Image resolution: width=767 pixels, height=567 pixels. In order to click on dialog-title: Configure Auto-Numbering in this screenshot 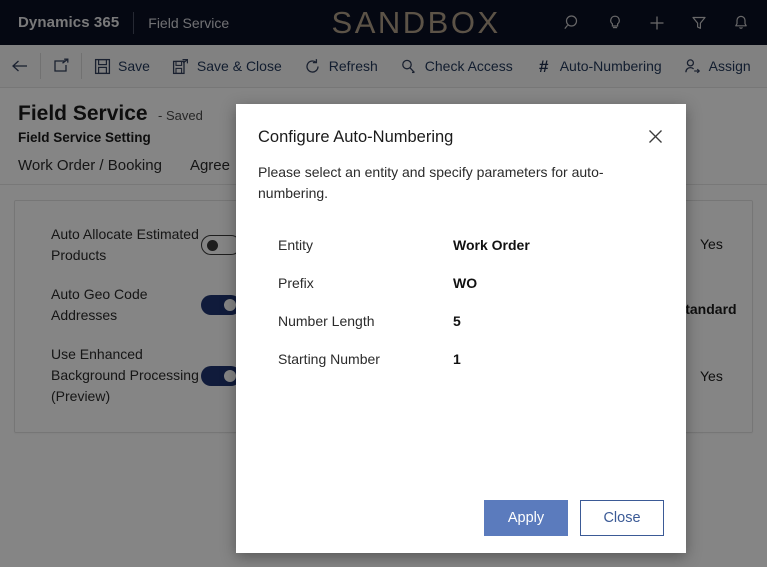, I will do `click(356, 137)`.